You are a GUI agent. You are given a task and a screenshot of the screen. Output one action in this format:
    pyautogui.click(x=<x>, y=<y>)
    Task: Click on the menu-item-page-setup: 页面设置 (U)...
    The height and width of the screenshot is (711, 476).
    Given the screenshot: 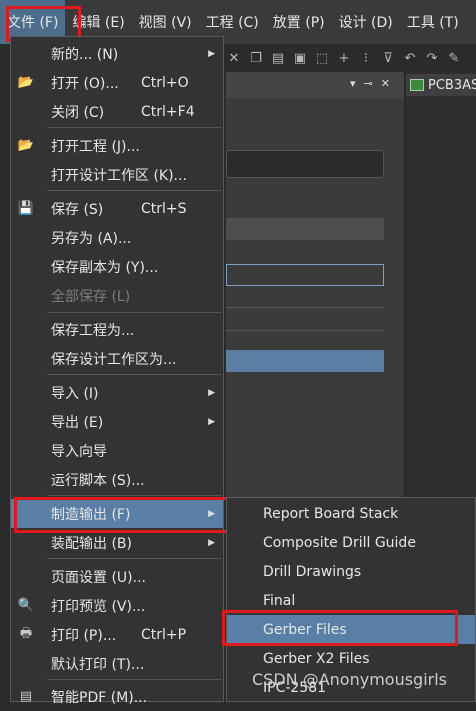 What is the action you would take?
    pyautogui.click(x=117, y=576)
    